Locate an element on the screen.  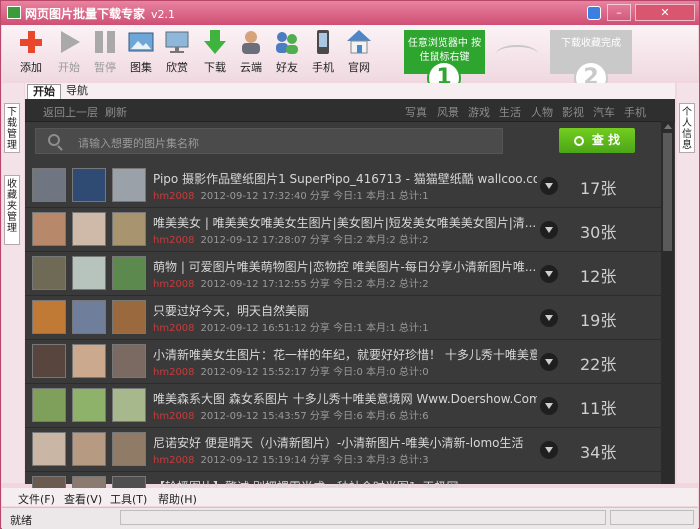
tab-navigation-label: 导航 is located at coordinates (77, 90).